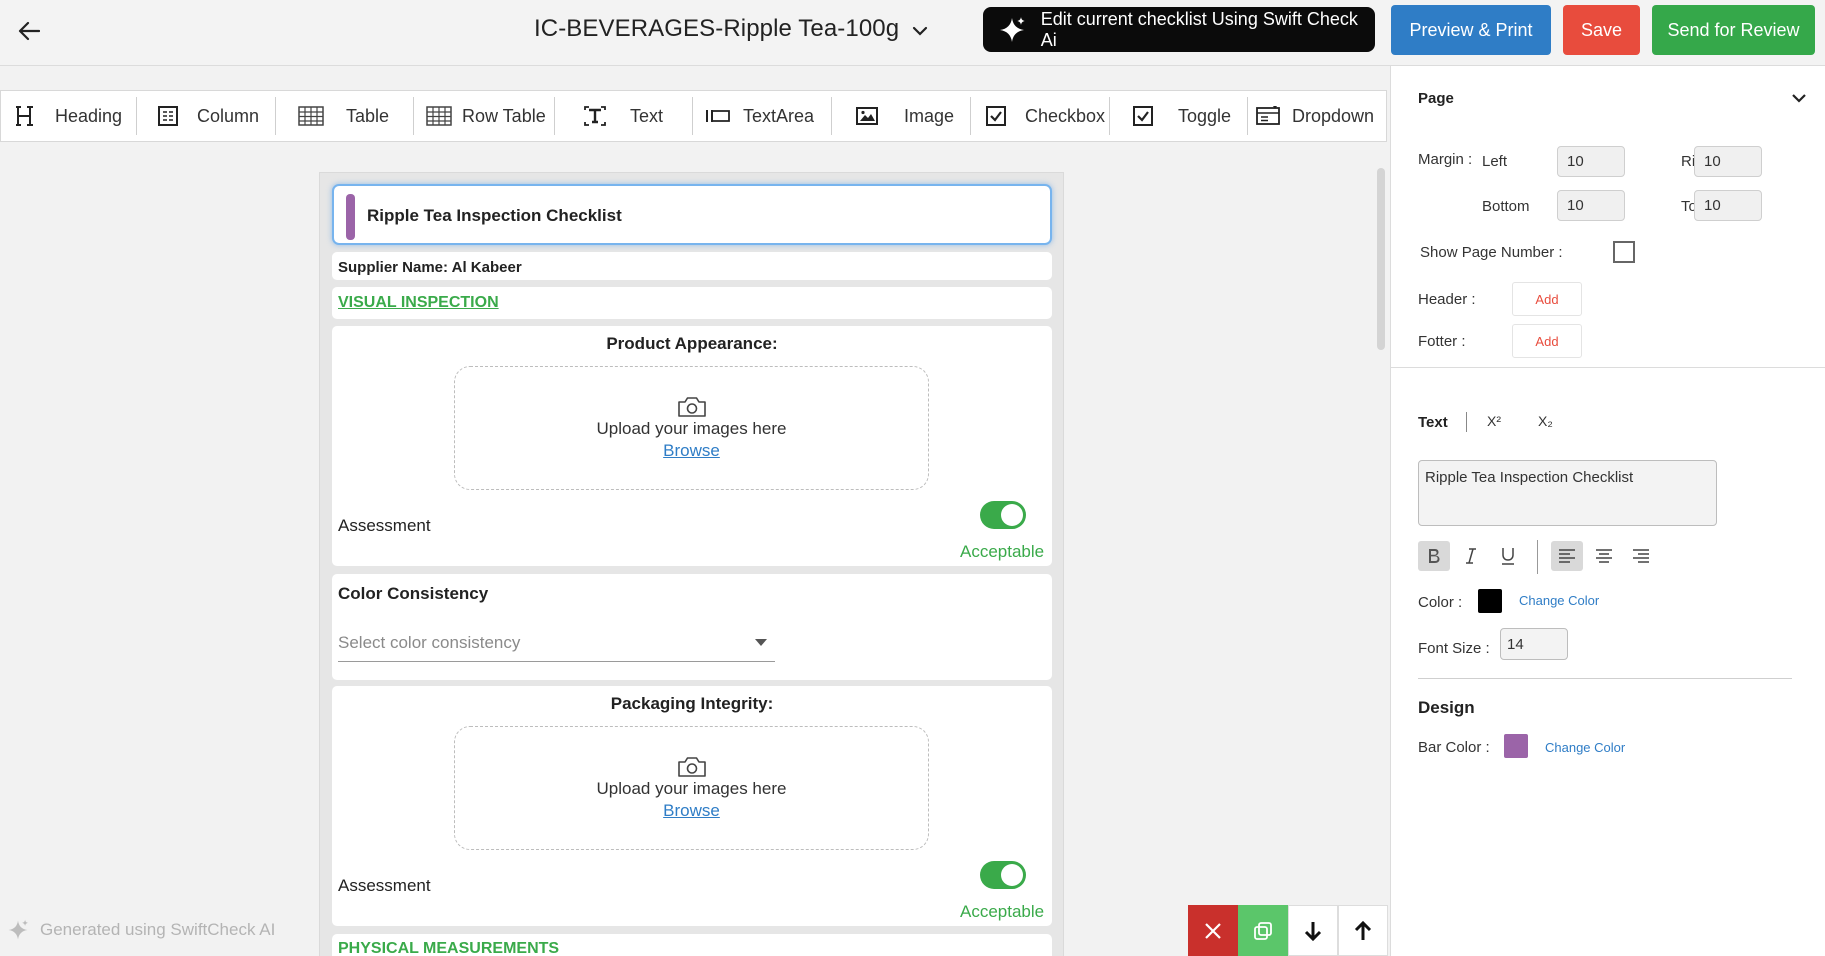  I want to click on tool-image-label: Image, so click(929, 115).